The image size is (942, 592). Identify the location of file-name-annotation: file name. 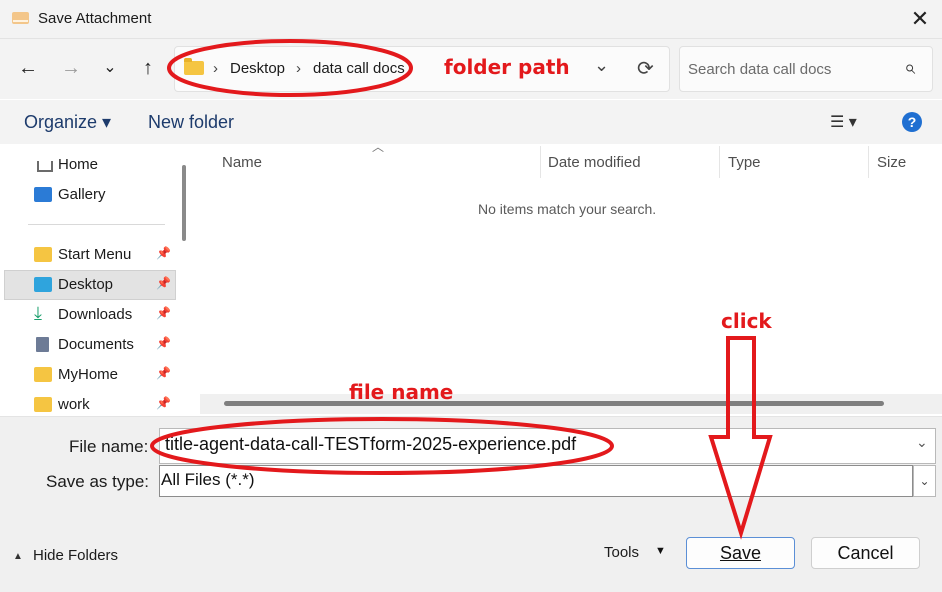
(401, 392).